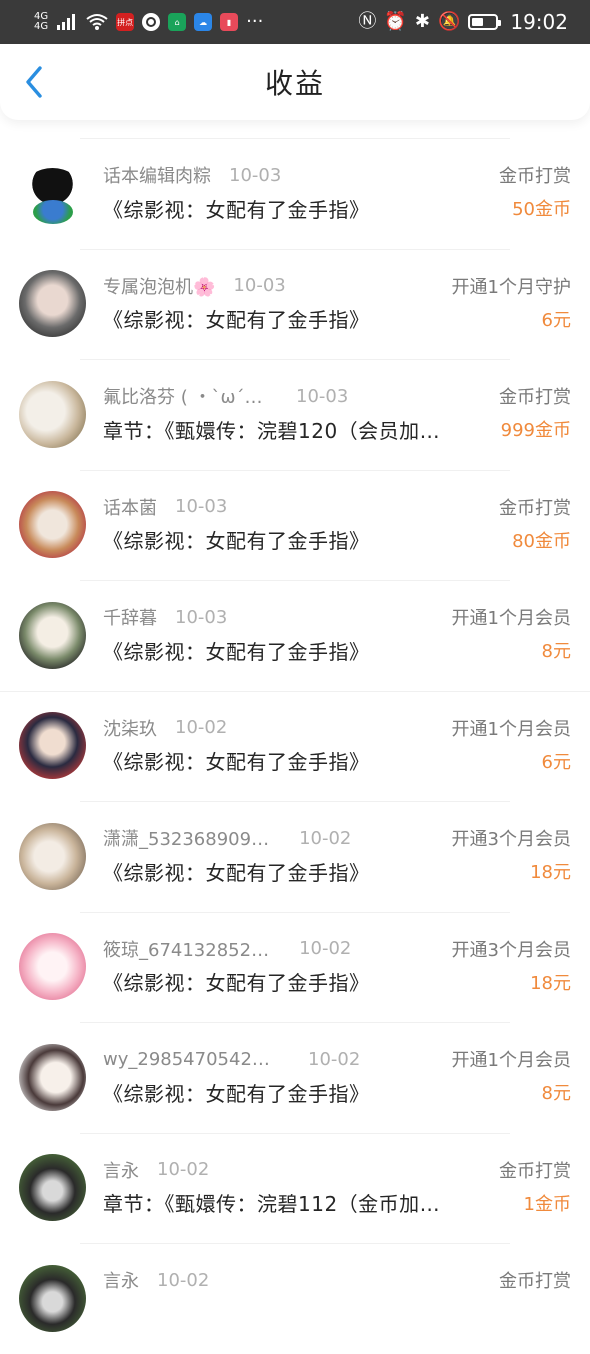 This screenshot has width=590, height=1354. Describe the element at coordinates (485, 22) in the screenshot. I see `battery-icon` at that location.